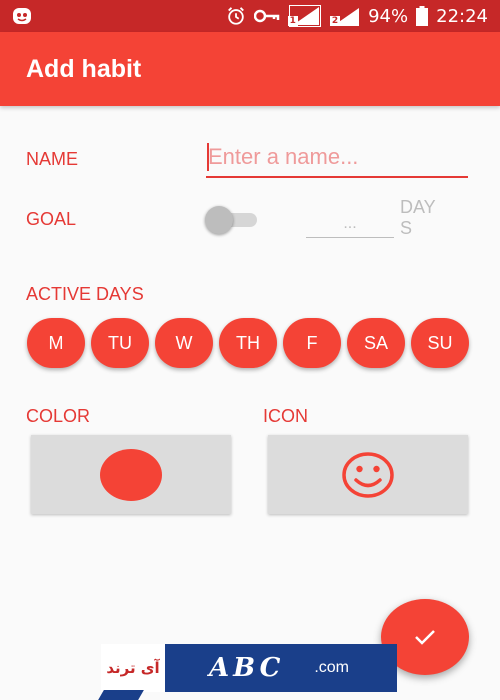  What do you see at coordinates (388, 16) in the screenshot?
I see `battery-percent: 94%` at bounding box center [388, 16].